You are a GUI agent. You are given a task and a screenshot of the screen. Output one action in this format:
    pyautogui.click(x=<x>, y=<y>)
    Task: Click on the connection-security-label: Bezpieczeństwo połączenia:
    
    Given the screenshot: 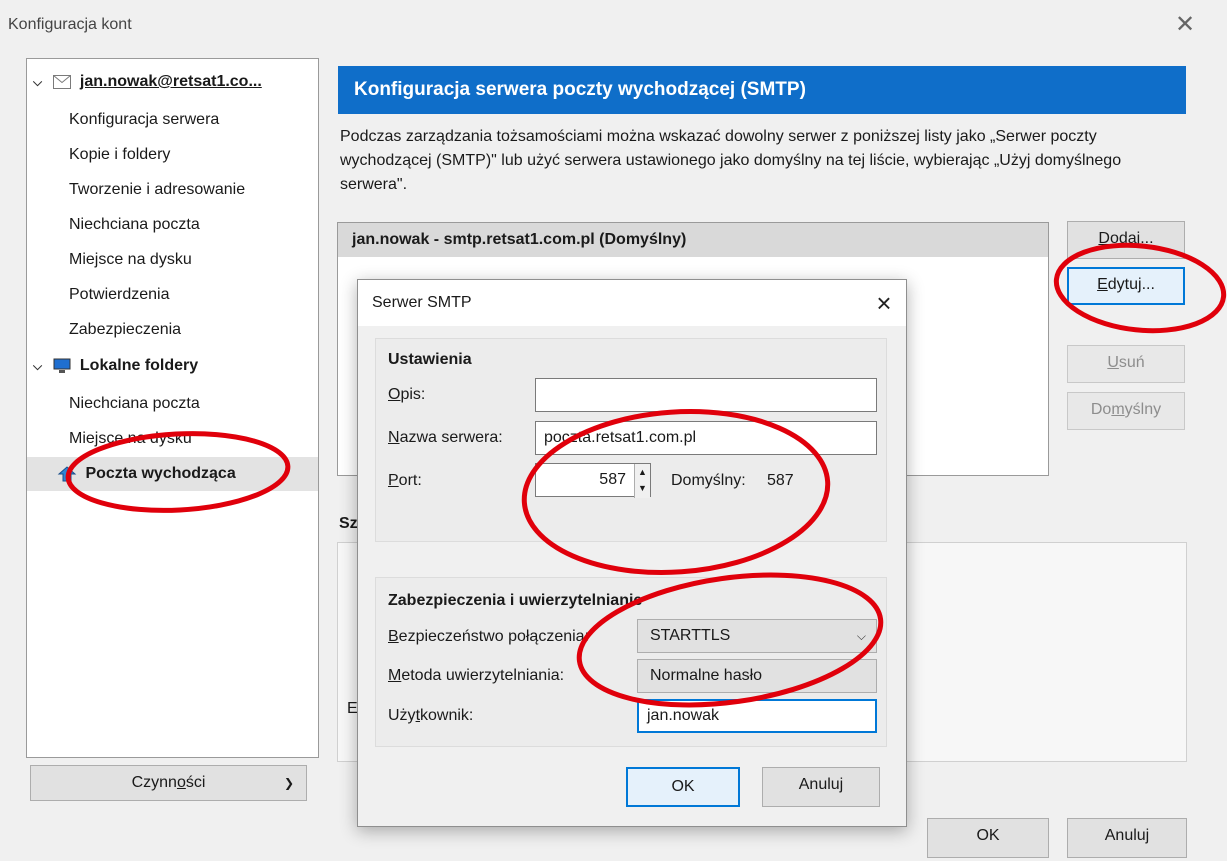 What is the action you would take?
    pyautogui.click(x=489, y=636)
    